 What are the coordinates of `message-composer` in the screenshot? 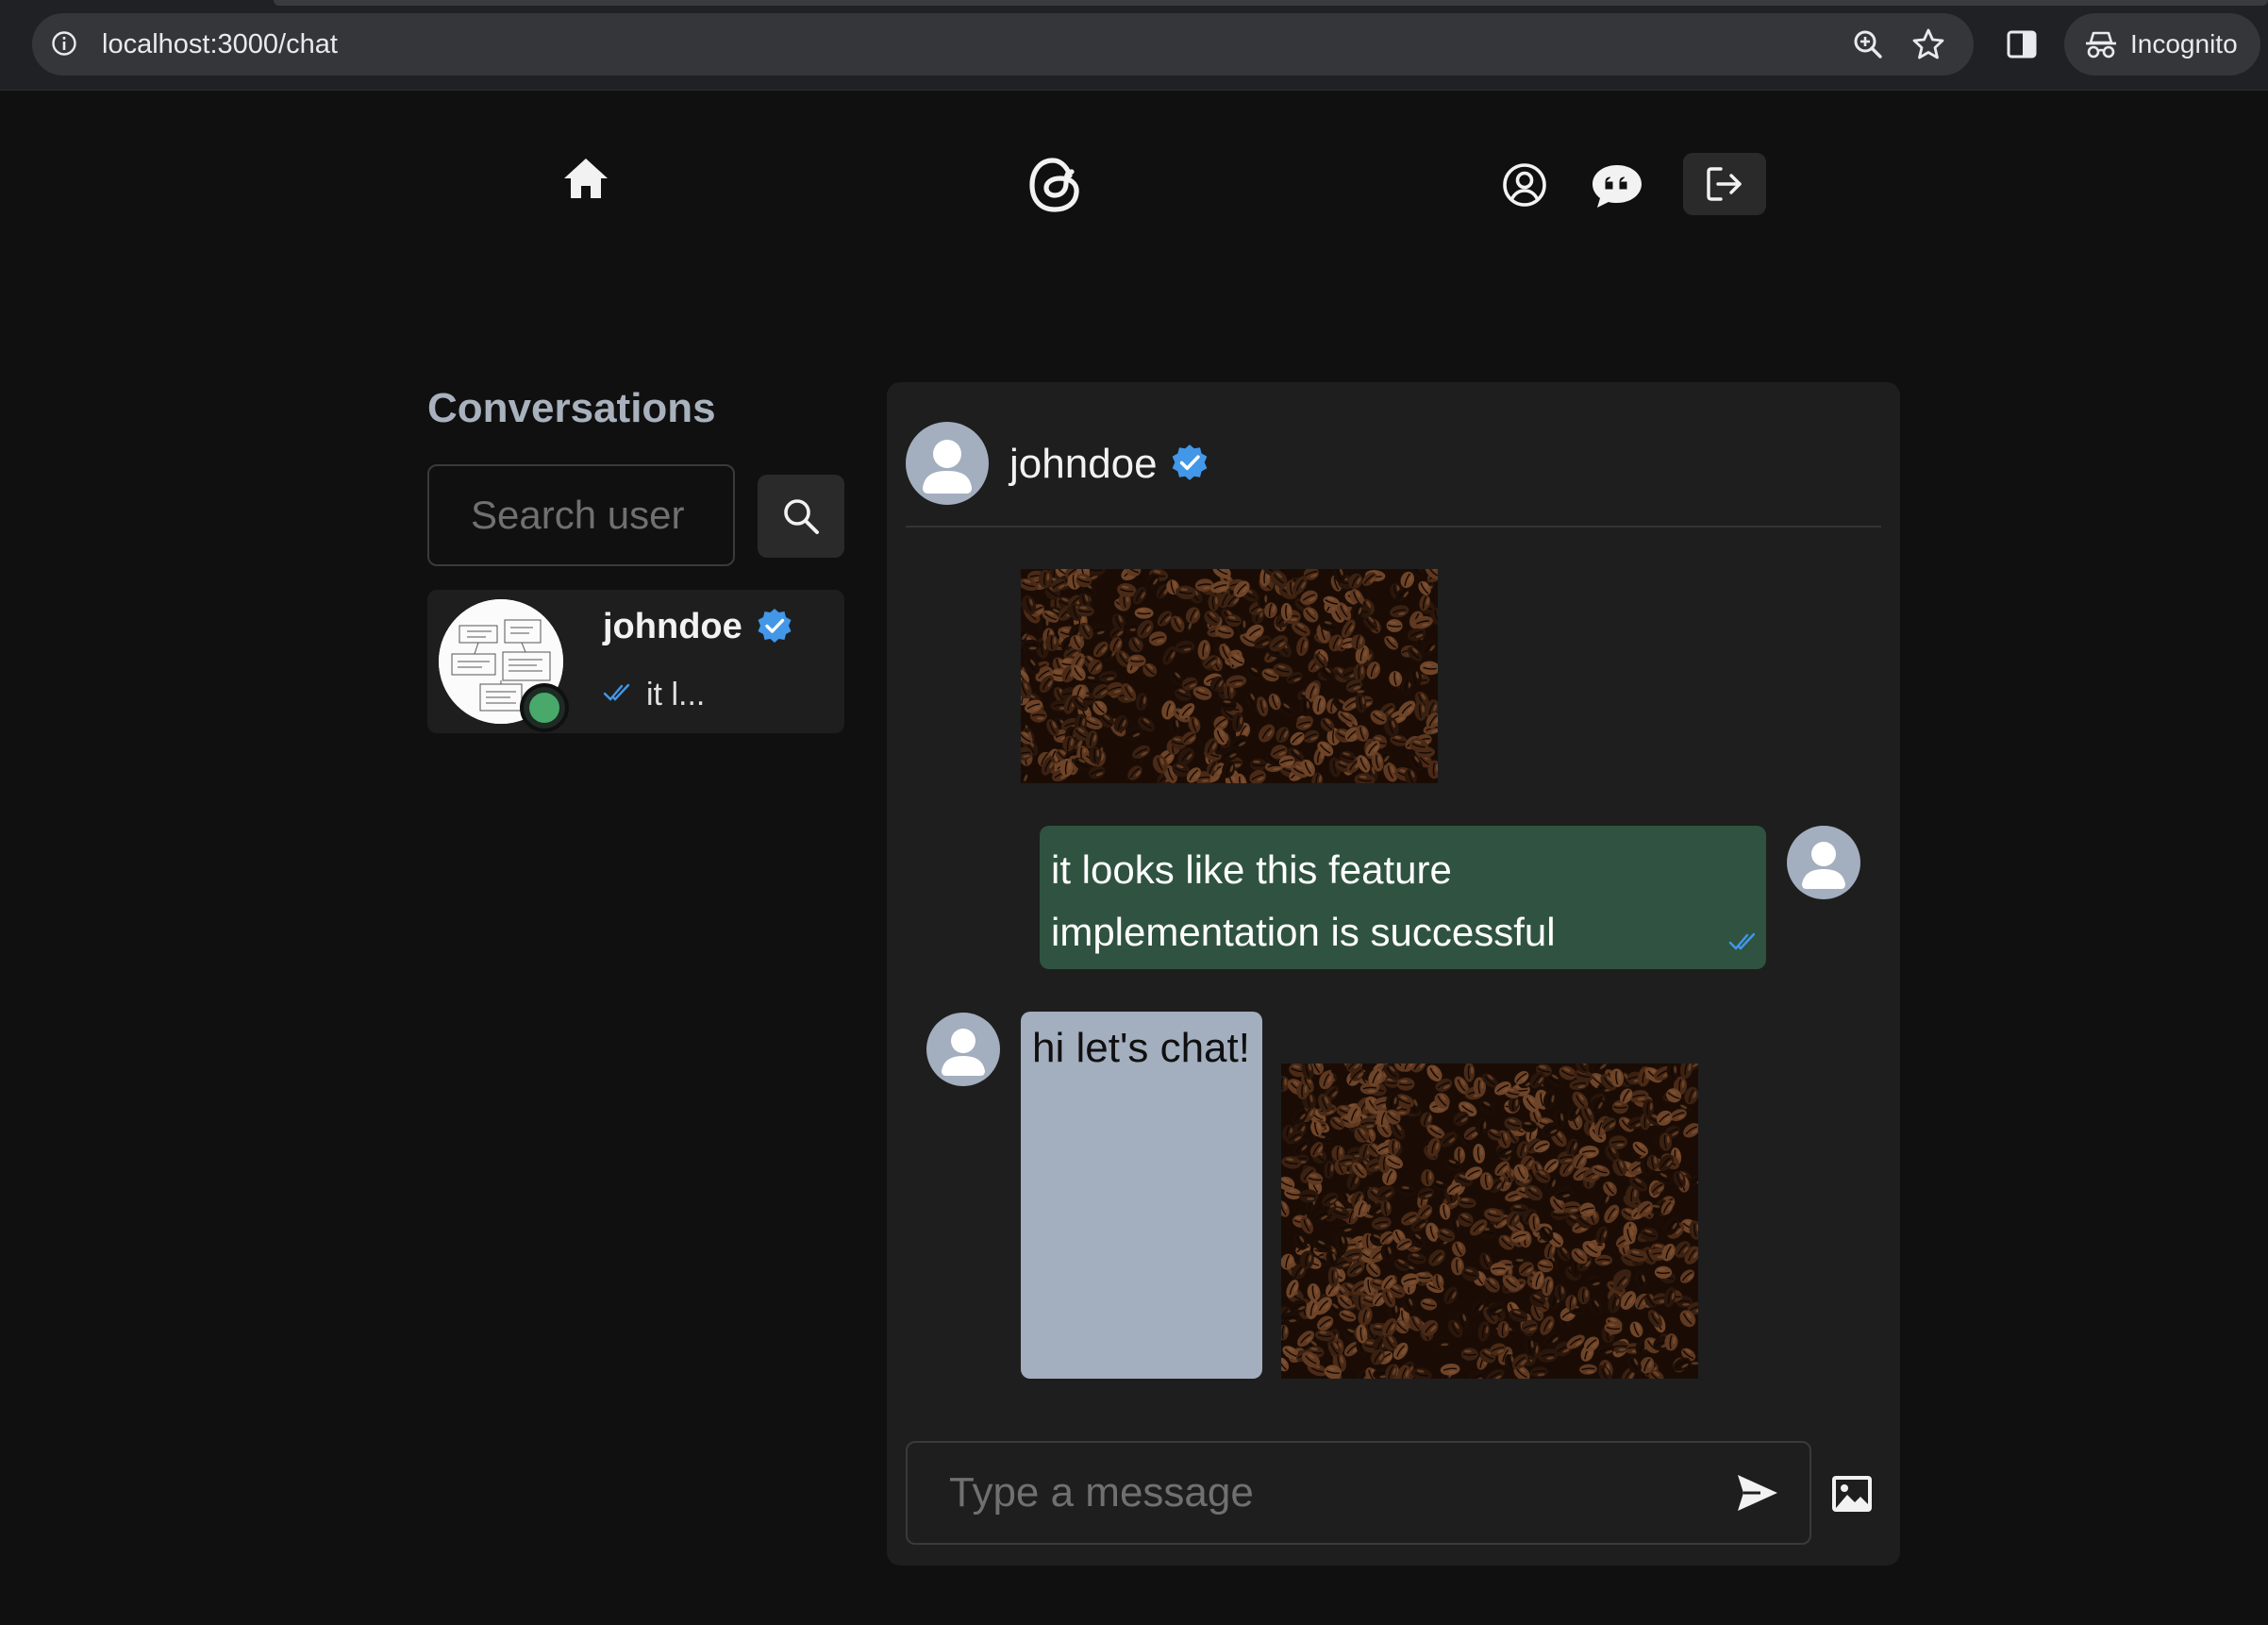 It's located at (1359, 1493).